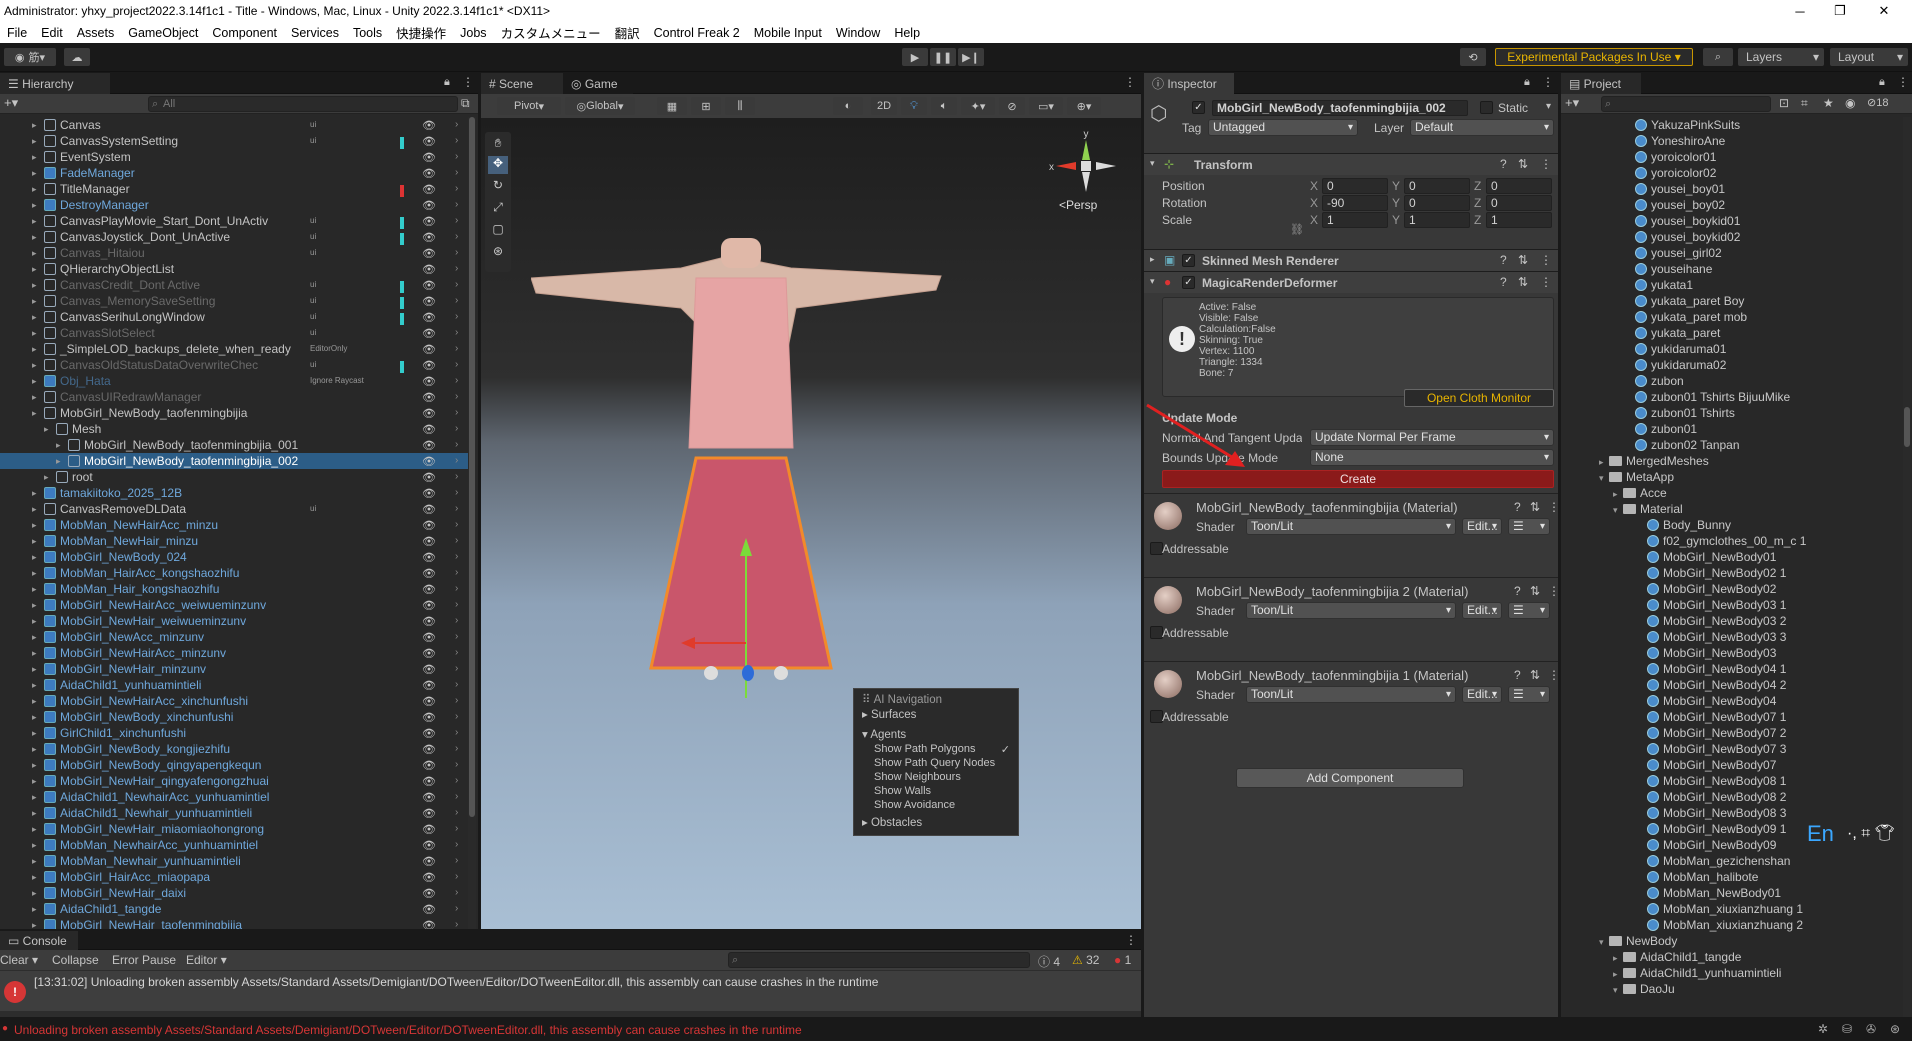 The width and height of the screenshot is (1912, 1041). What do you see at coordinates (1716, 749) in the screenshot?
I see `project-item: MobGirl_NewBody07 3` at bounding box center [1716, 749].